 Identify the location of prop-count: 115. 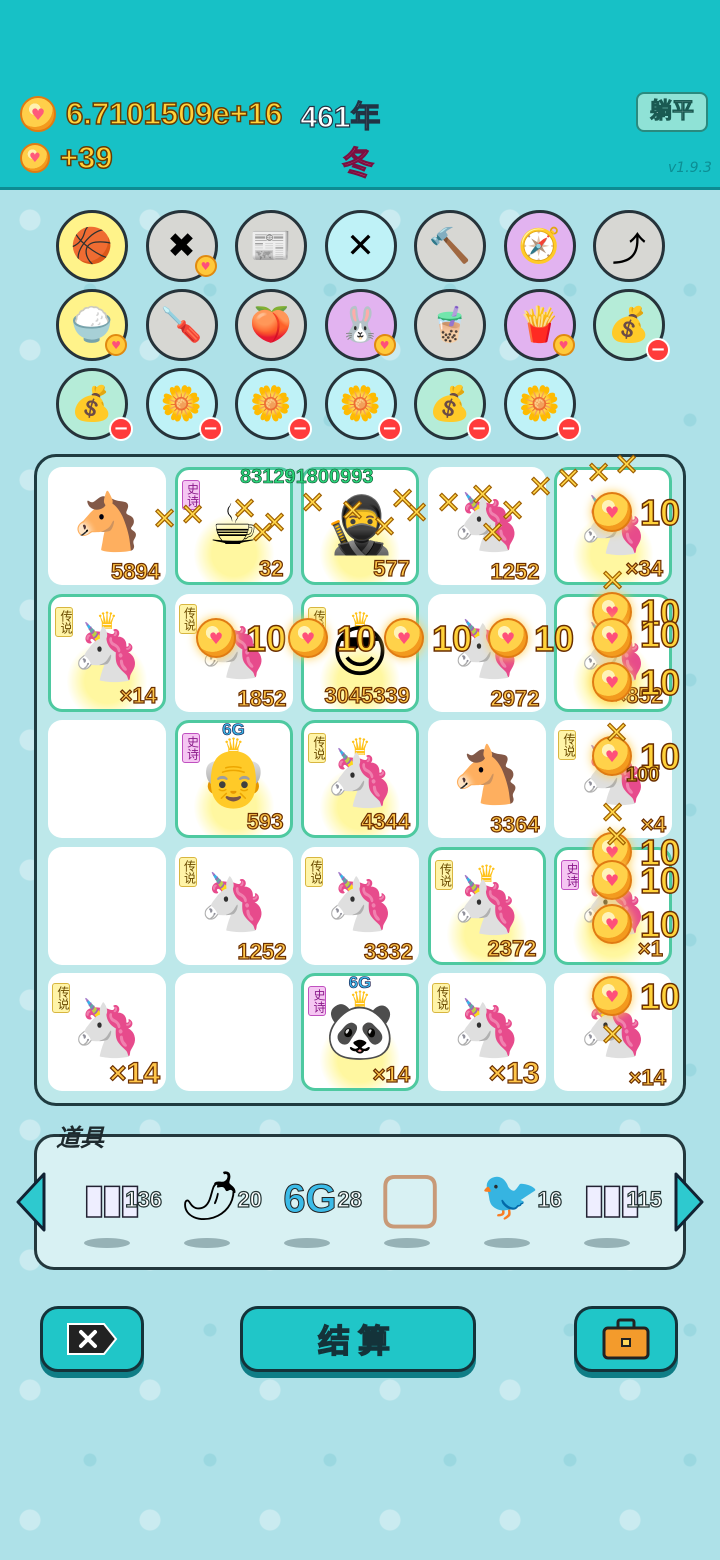
(644, 1199).